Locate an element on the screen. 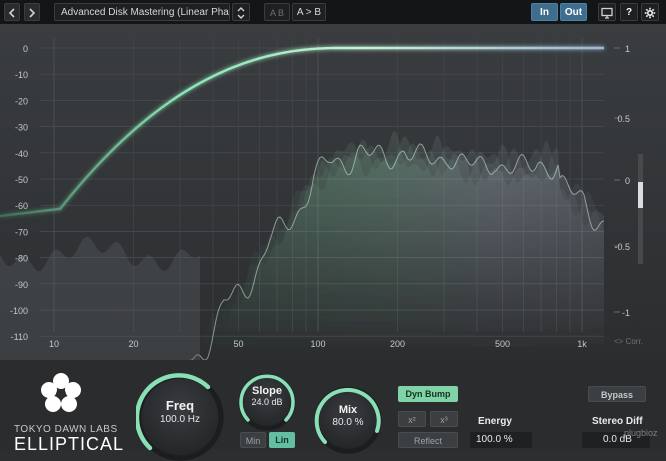 This screenshot has height=461, width=666. corr-label: <> Corr. is located at coordinates (628, 341).